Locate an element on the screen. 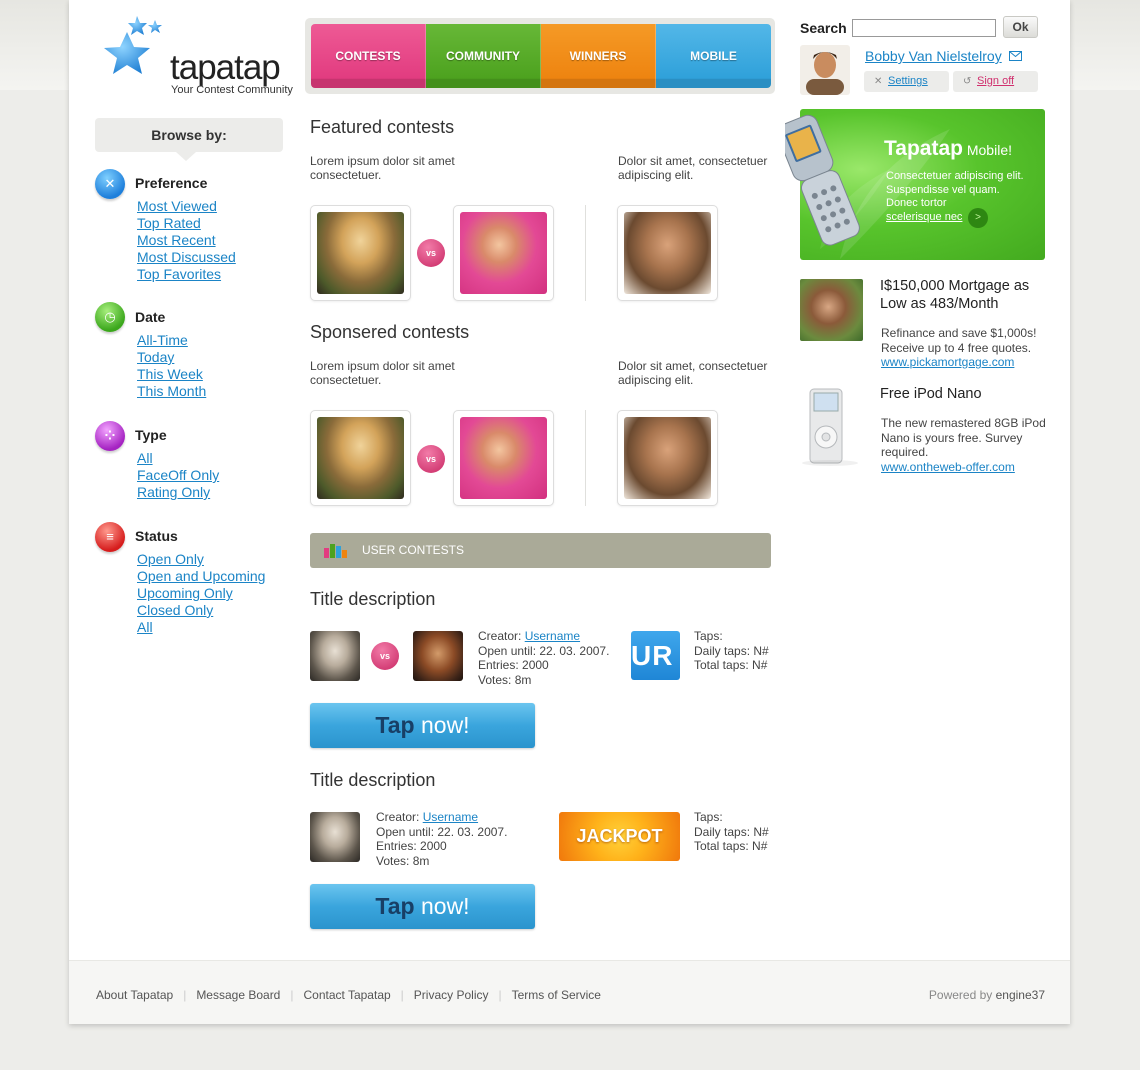 The width and height of the screenshot is (1140, 1070). search-label: Search is located at coordinates (823, 28).